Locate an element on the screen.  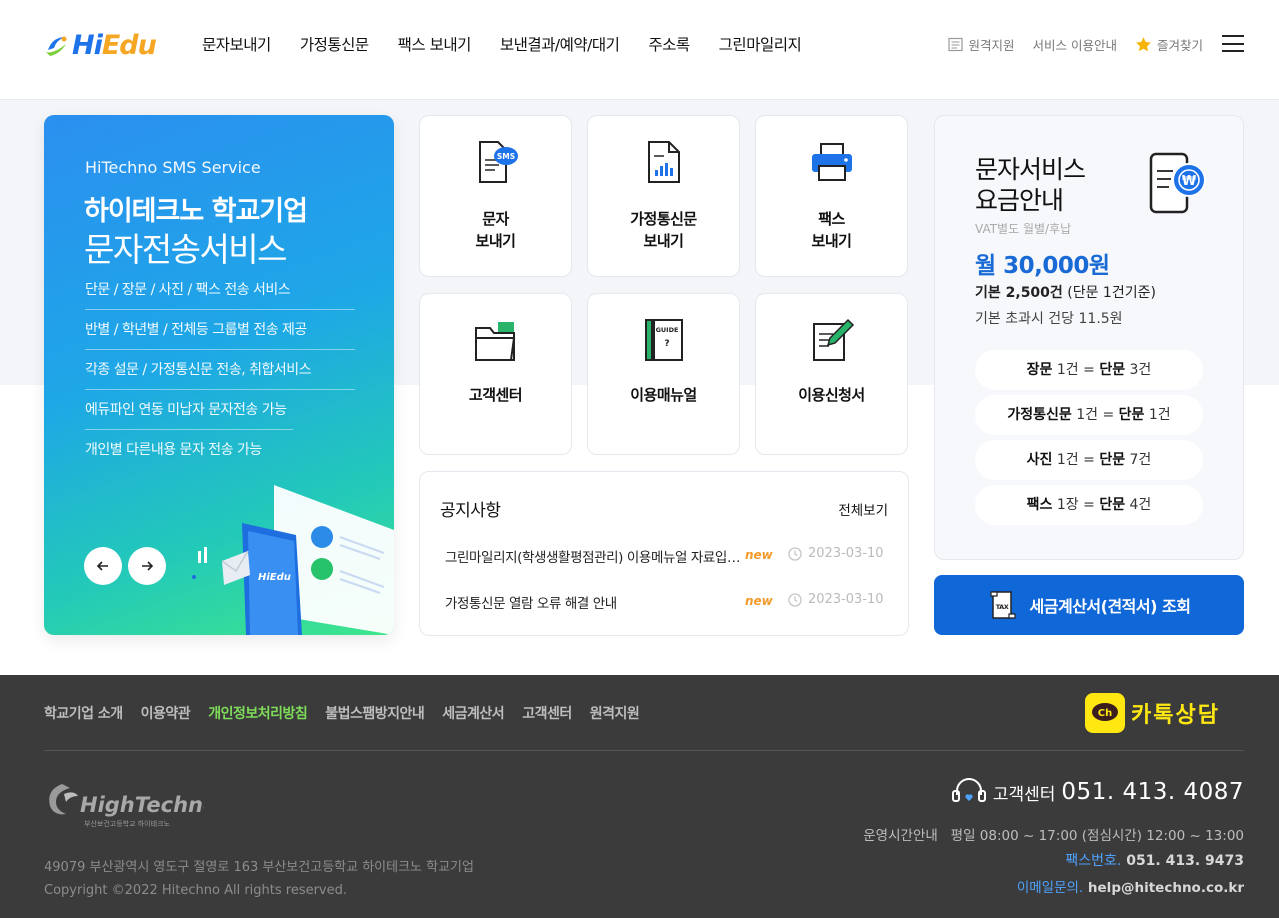
footer-divider is located at coordinates (644, 750).